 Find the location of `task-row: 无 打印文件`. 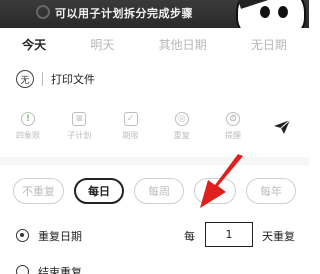

task-row: 无 打印文件 is located at coordinates (55, 79).